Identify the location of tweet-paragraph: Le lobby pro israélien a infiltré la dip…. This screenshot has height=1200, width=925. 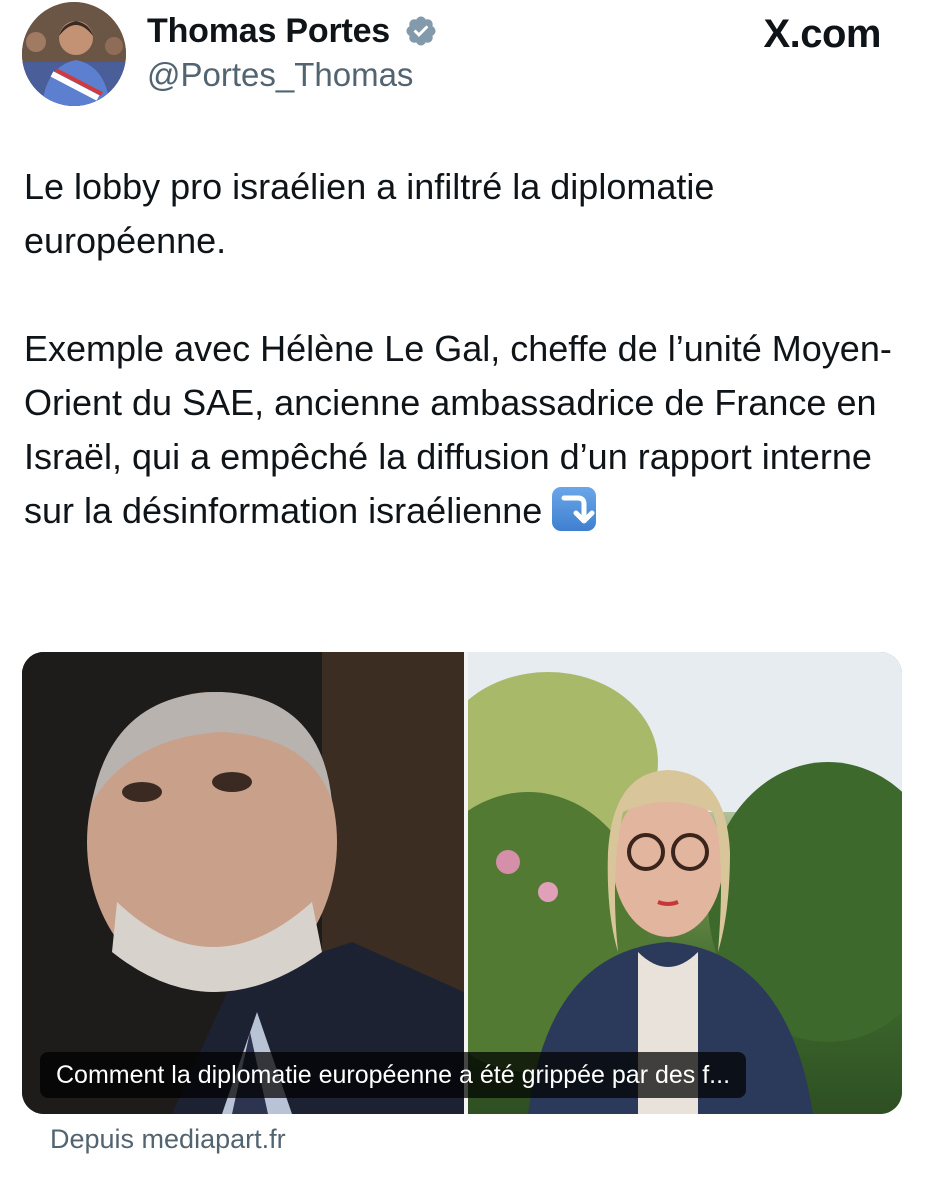
(369, 213).